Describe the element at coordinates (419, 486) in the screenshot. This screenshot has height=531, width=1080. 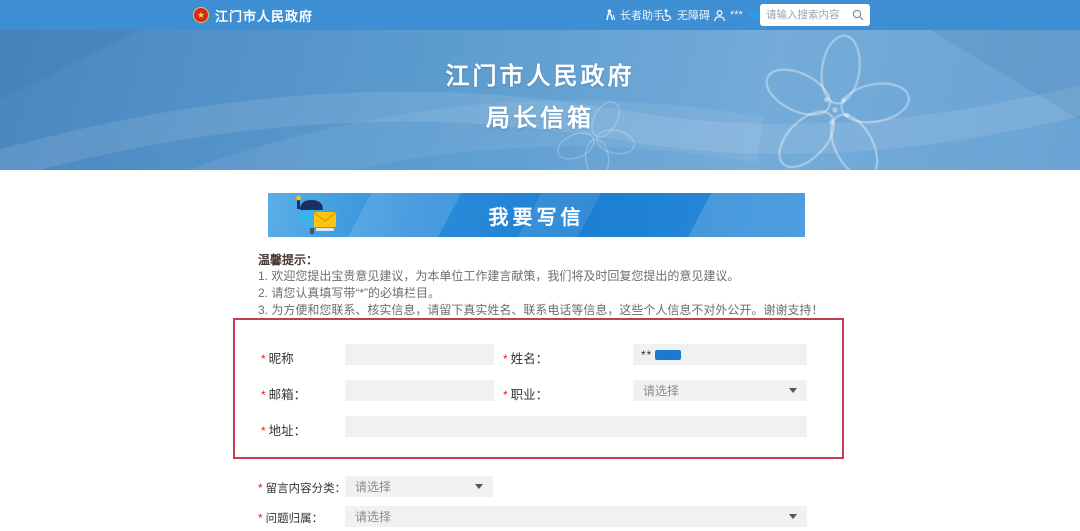
I see `category-select: 请选择` at that location.